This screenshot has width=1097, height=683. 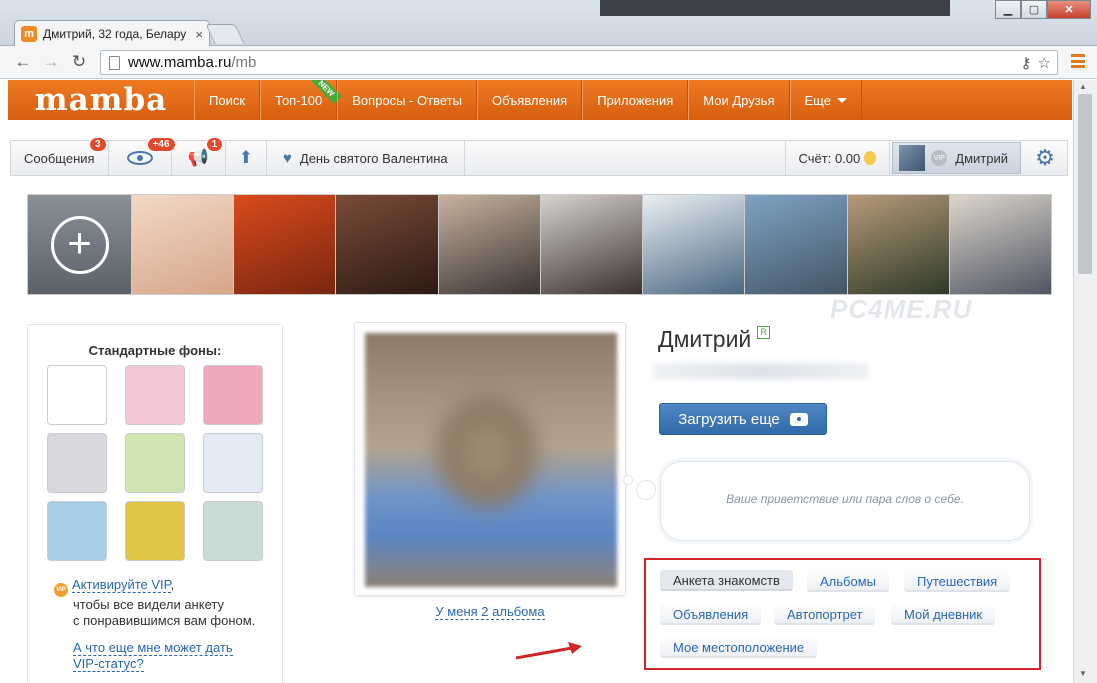 I want to click on valentine-label: День святого Валентина, so click(x=373, y=158).